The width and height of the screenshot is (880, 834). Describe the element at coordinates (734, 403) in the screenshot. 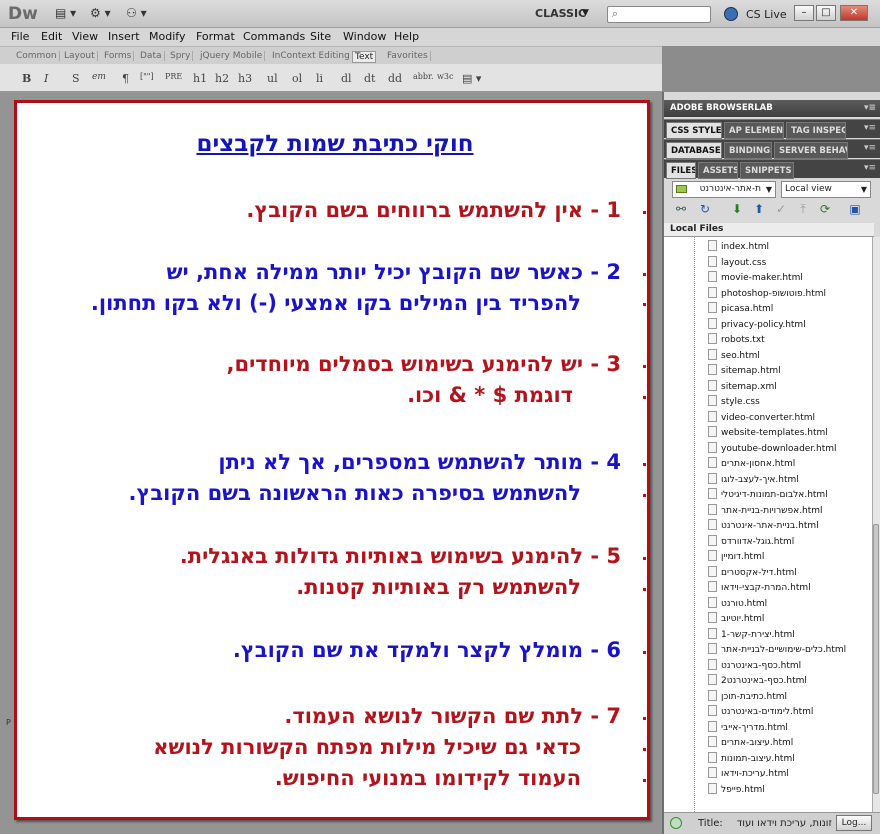

I see `file-list-item: style.css` at that location.